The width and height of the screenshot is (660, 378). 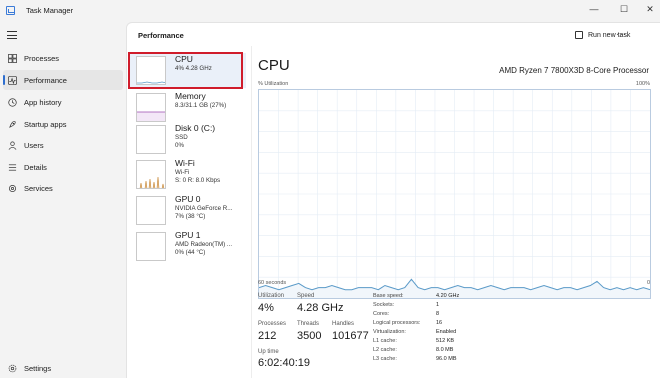 What do you see at coordinates (182, 172) in the screenshot?
I see `resource-detail: Wi-Fi` at bounding box center [182, 172].